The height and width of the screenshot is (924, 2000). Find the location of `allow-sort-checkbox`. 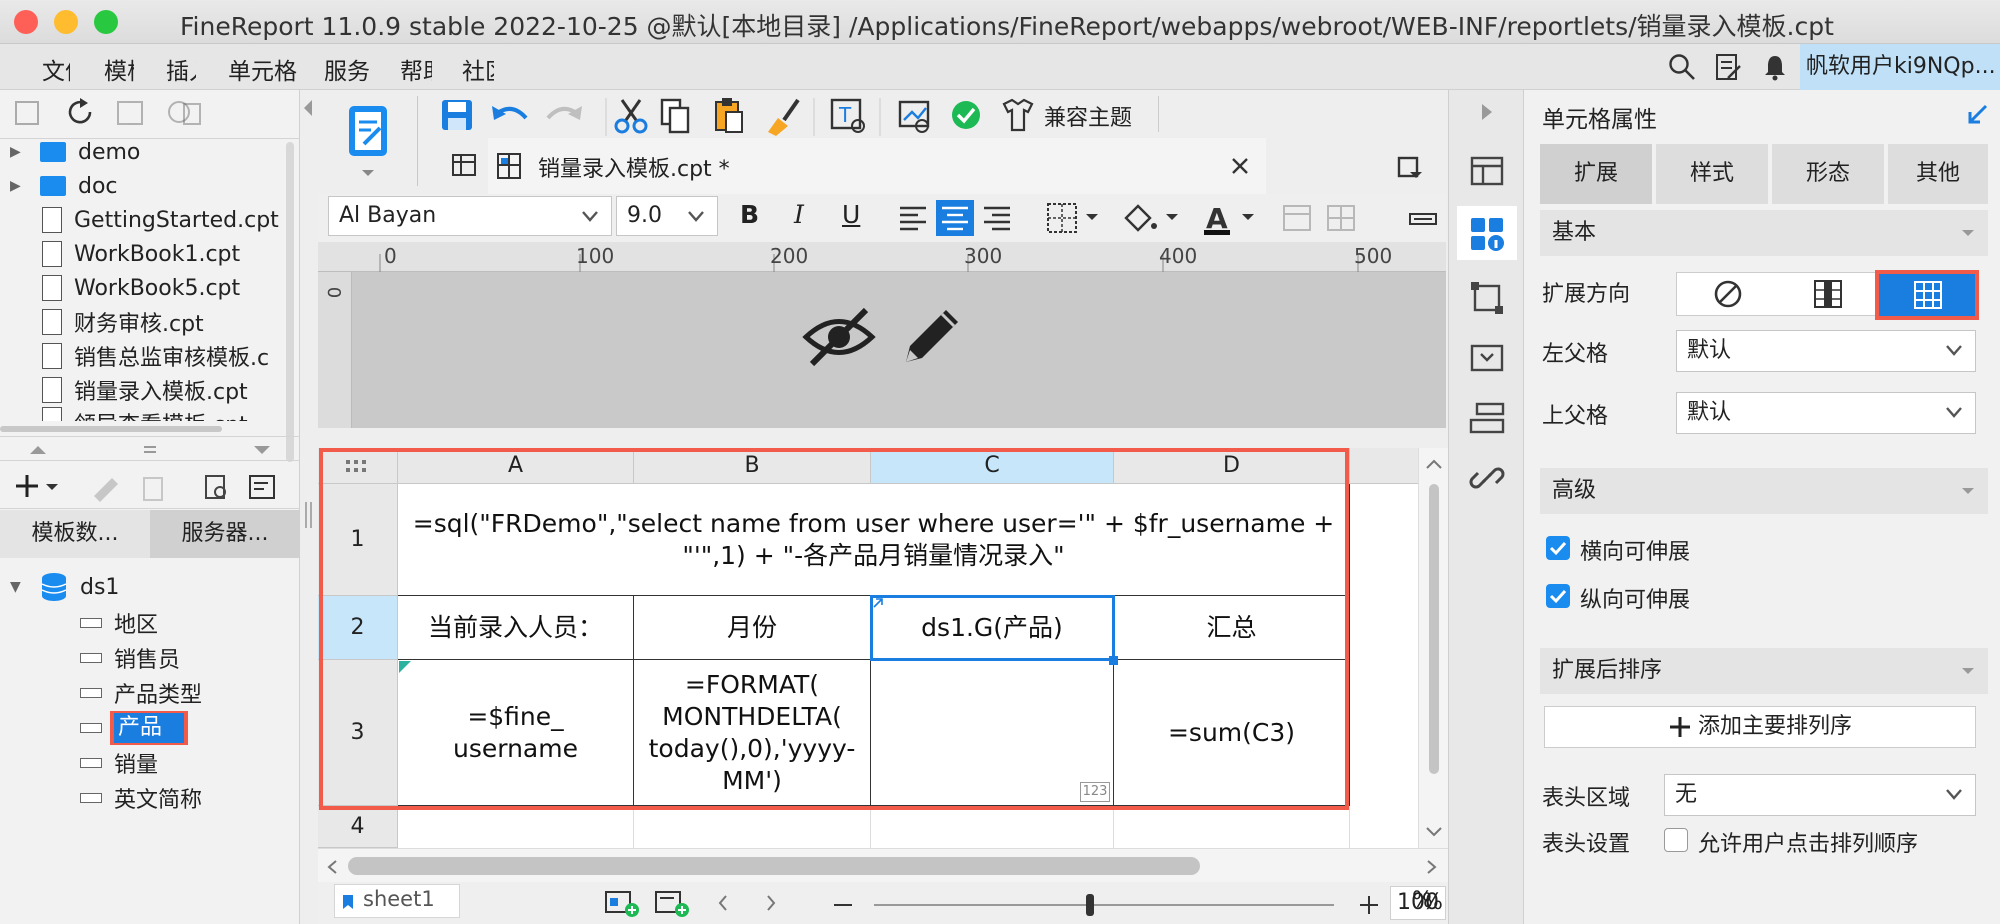

allow-sort-checkbox is located at coordinates (1676, 840).